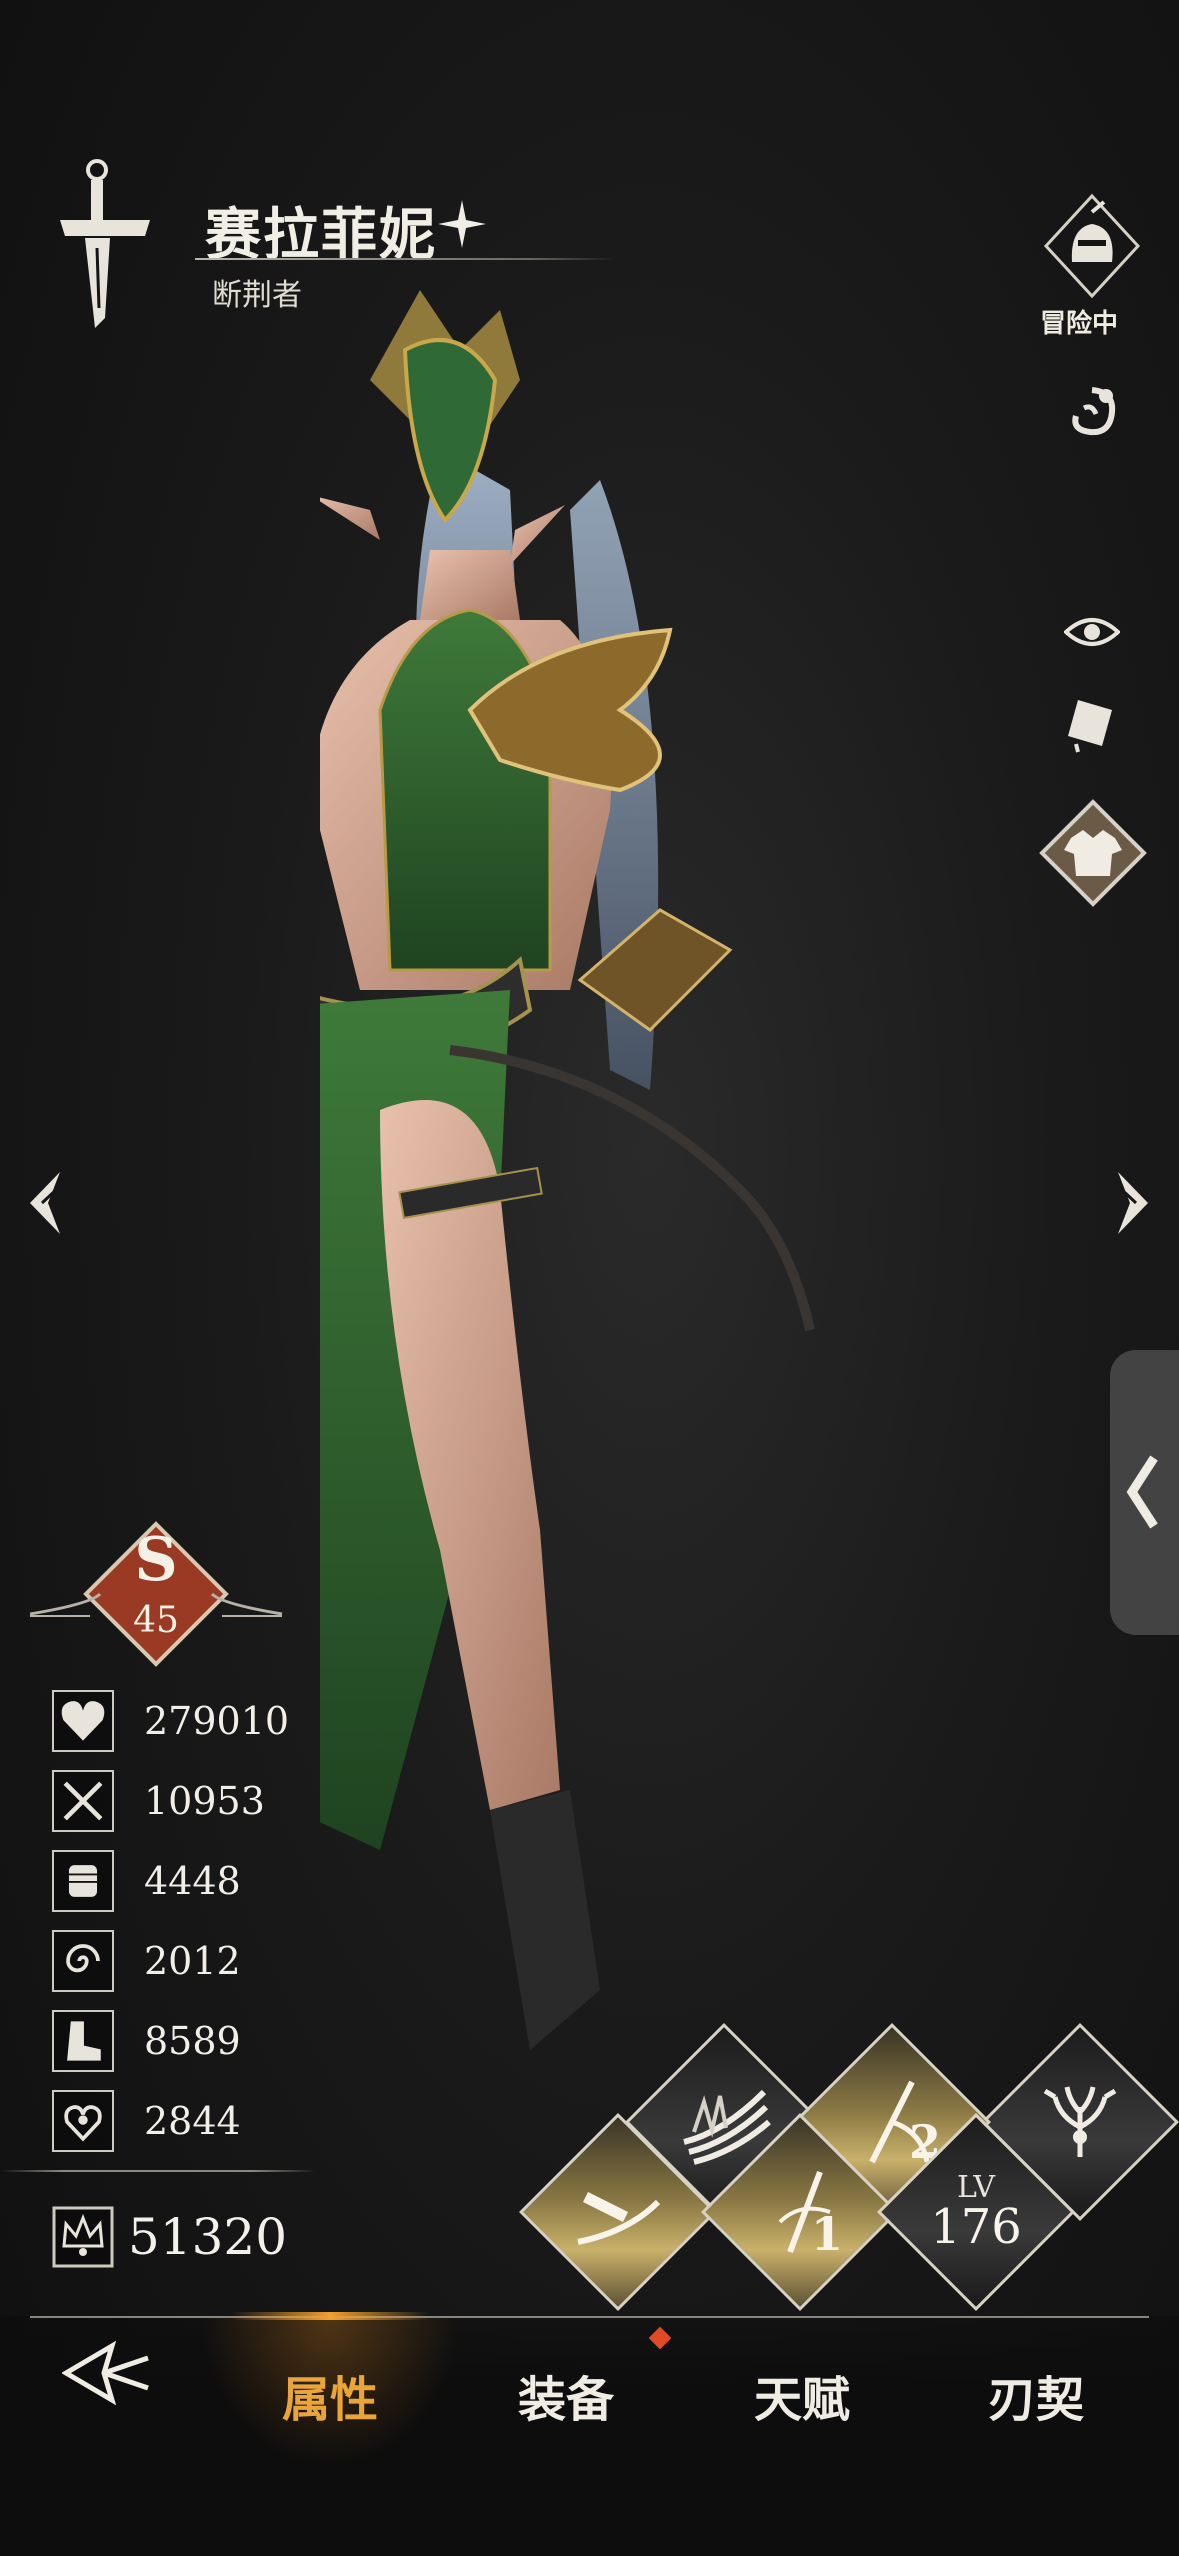 This screenshot has height=2556, width=1179. What do you see at coordinates (1092, 412) in the screenshot?
I see `voice-icon` at bounding box center [1092, 412].